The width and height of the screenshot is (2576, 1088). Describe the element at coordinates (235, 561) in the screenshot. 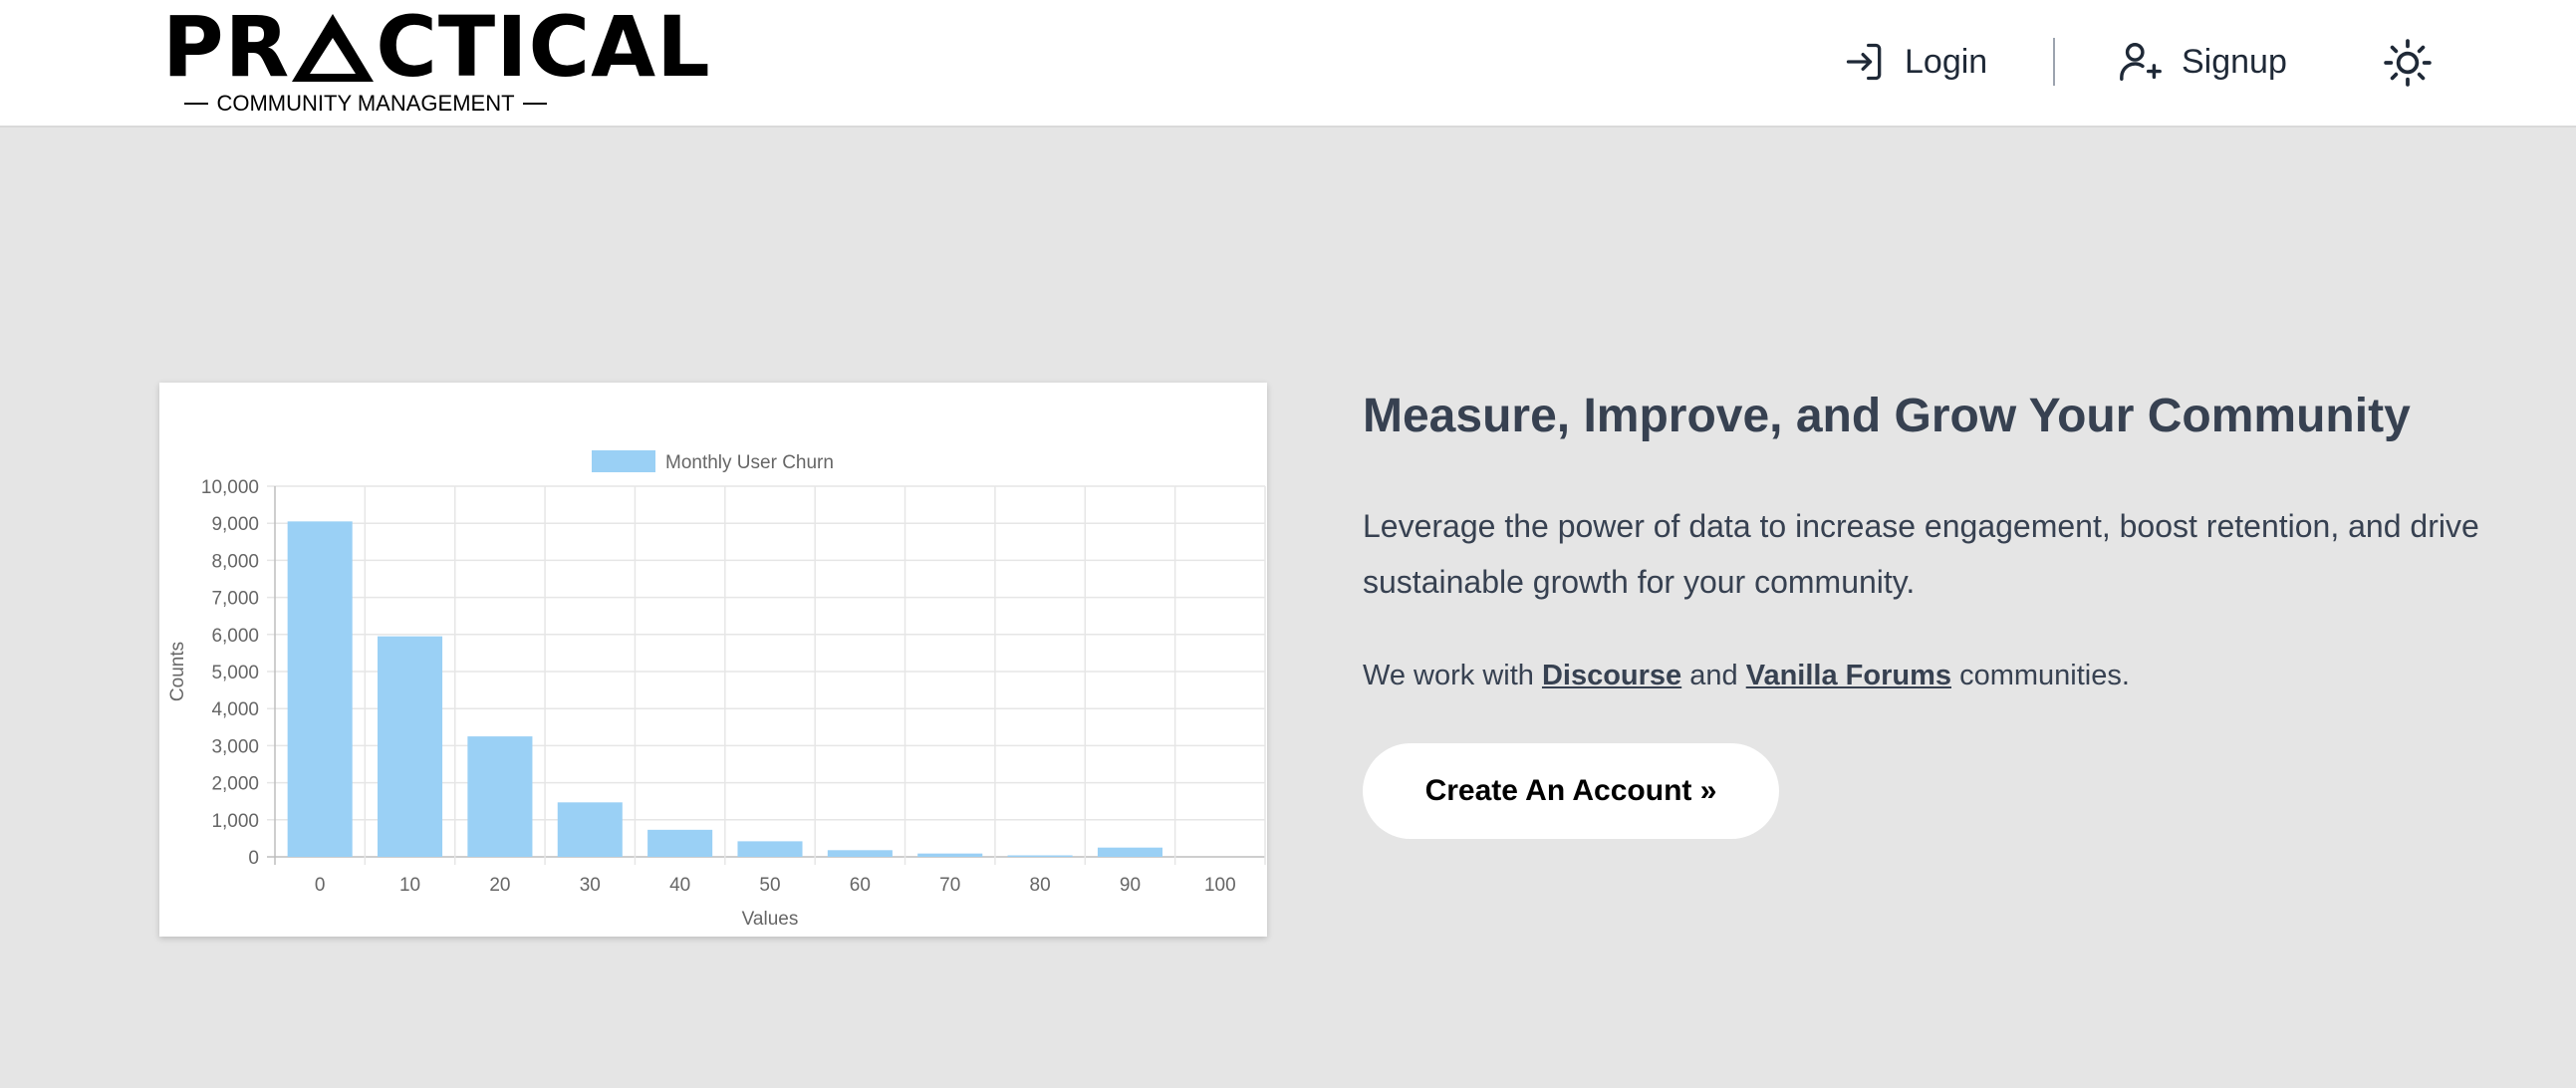

I see `y-tick-label: 8,000` at that location.